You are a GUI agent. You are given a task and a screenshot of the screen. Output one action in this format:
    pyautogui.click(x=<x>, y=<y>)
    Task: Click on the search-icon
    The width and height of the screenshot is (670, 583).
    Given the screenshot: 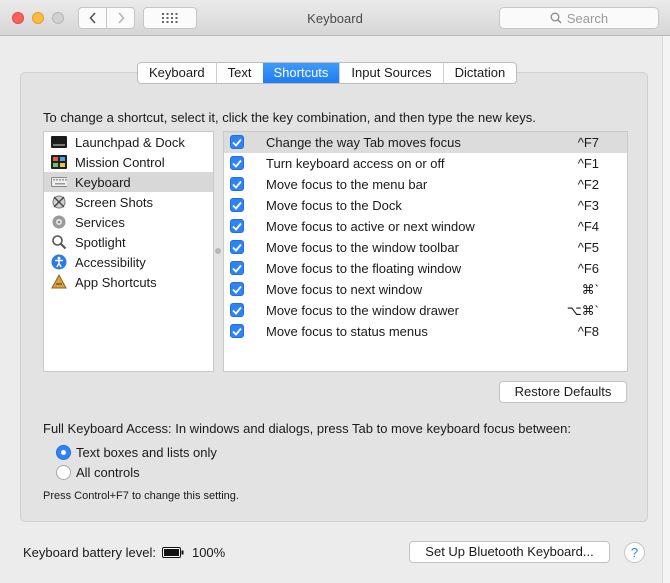 What is the action you would take?
    pyautogui.click(x=556, y=18)
    